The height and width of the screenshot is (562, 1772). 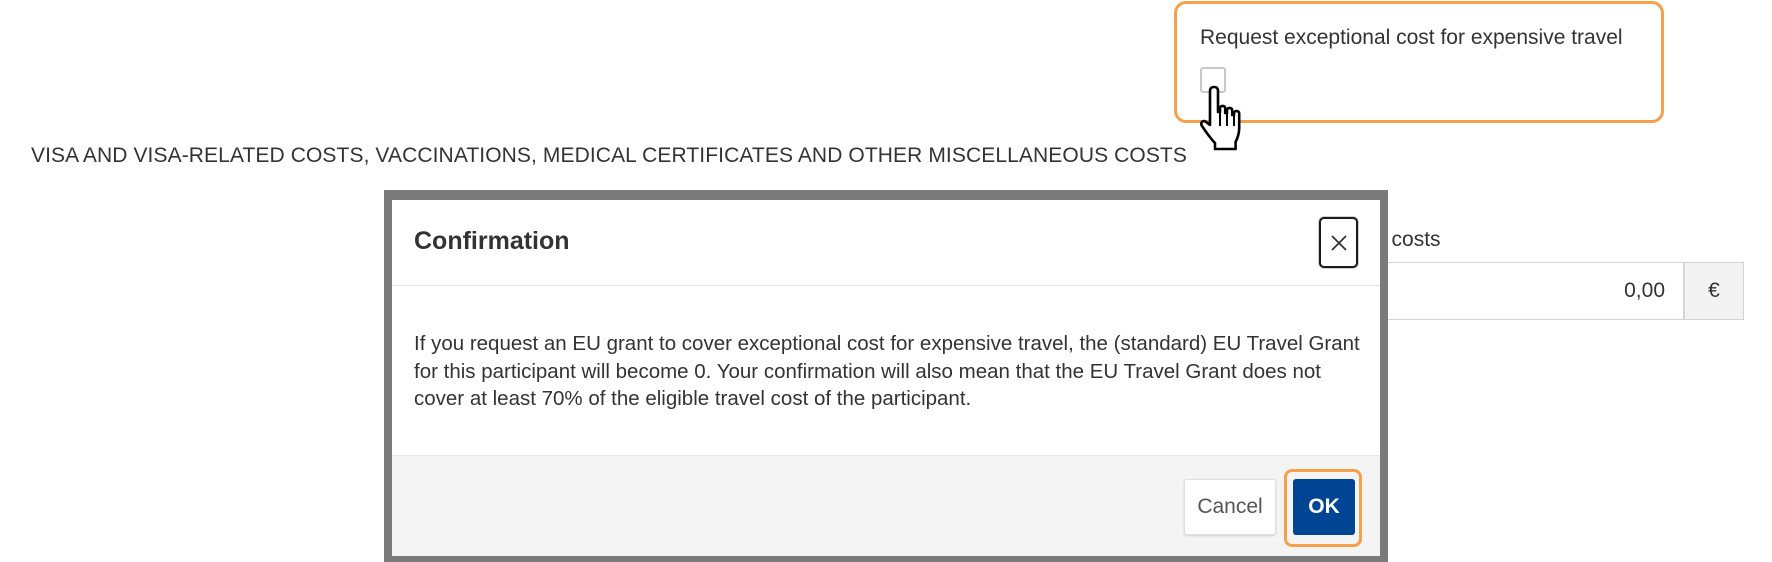 What do you see at coordinates (886, 505) in the screenshot?
I see `dialog-footer: Cancel OK` at bounding box center [886, 505].